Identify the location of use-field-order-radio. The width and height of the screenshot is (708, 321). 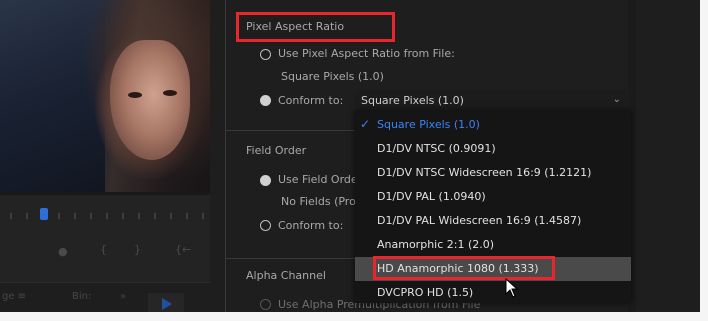
(265, 180).